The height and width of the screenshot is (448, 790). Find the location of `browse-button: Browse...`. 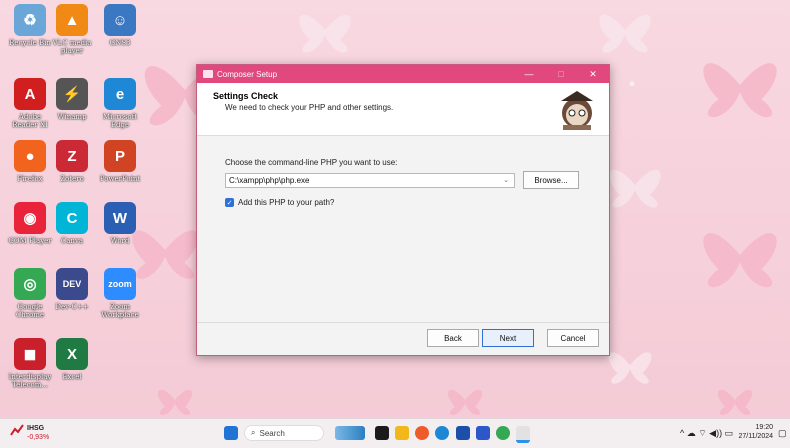

browse-button: Browse... is located at coordinates (551, 180).